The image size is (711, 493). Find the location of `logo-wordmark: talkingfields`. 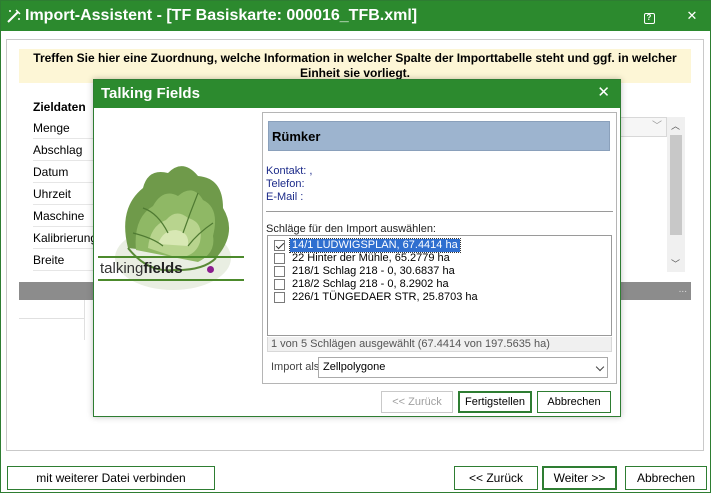

logo-wordmark: talkingfields is located at coordinates (141, 268).